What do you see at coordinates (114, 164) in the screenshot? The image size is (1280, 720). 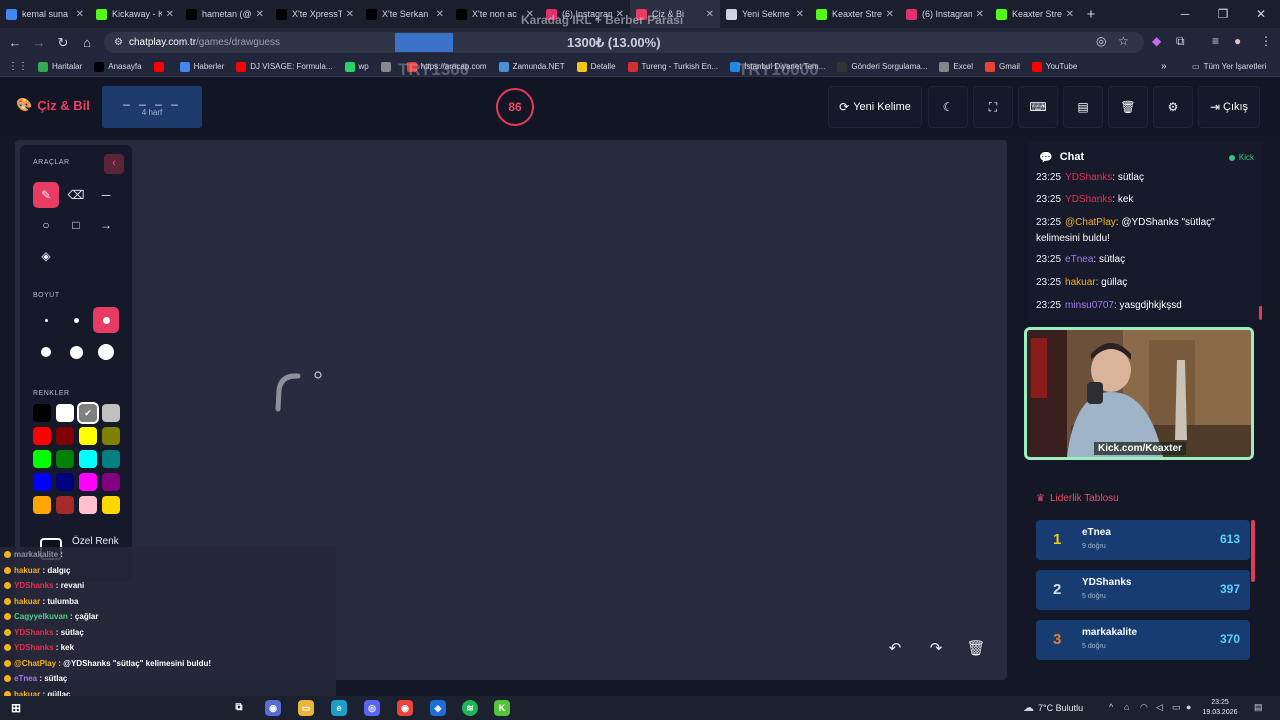 I see `collapse-panel-button: ‹` at bounding box center [114, 164].